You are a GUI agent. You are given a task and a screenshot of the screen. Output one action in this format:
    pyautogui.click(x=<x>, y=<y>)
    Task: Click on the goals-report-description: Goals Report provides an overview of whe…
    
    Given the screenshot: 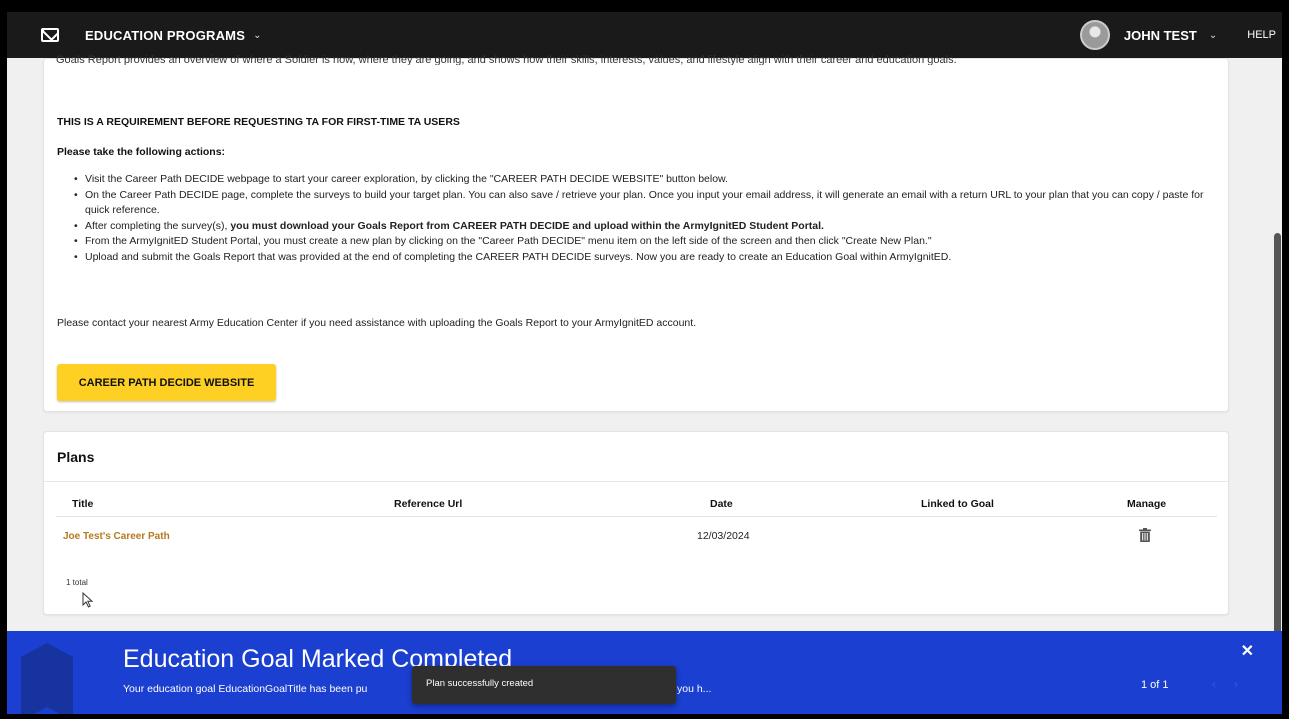 What is the action you would take?
    pyautogui.click(x=506, y=60)
    